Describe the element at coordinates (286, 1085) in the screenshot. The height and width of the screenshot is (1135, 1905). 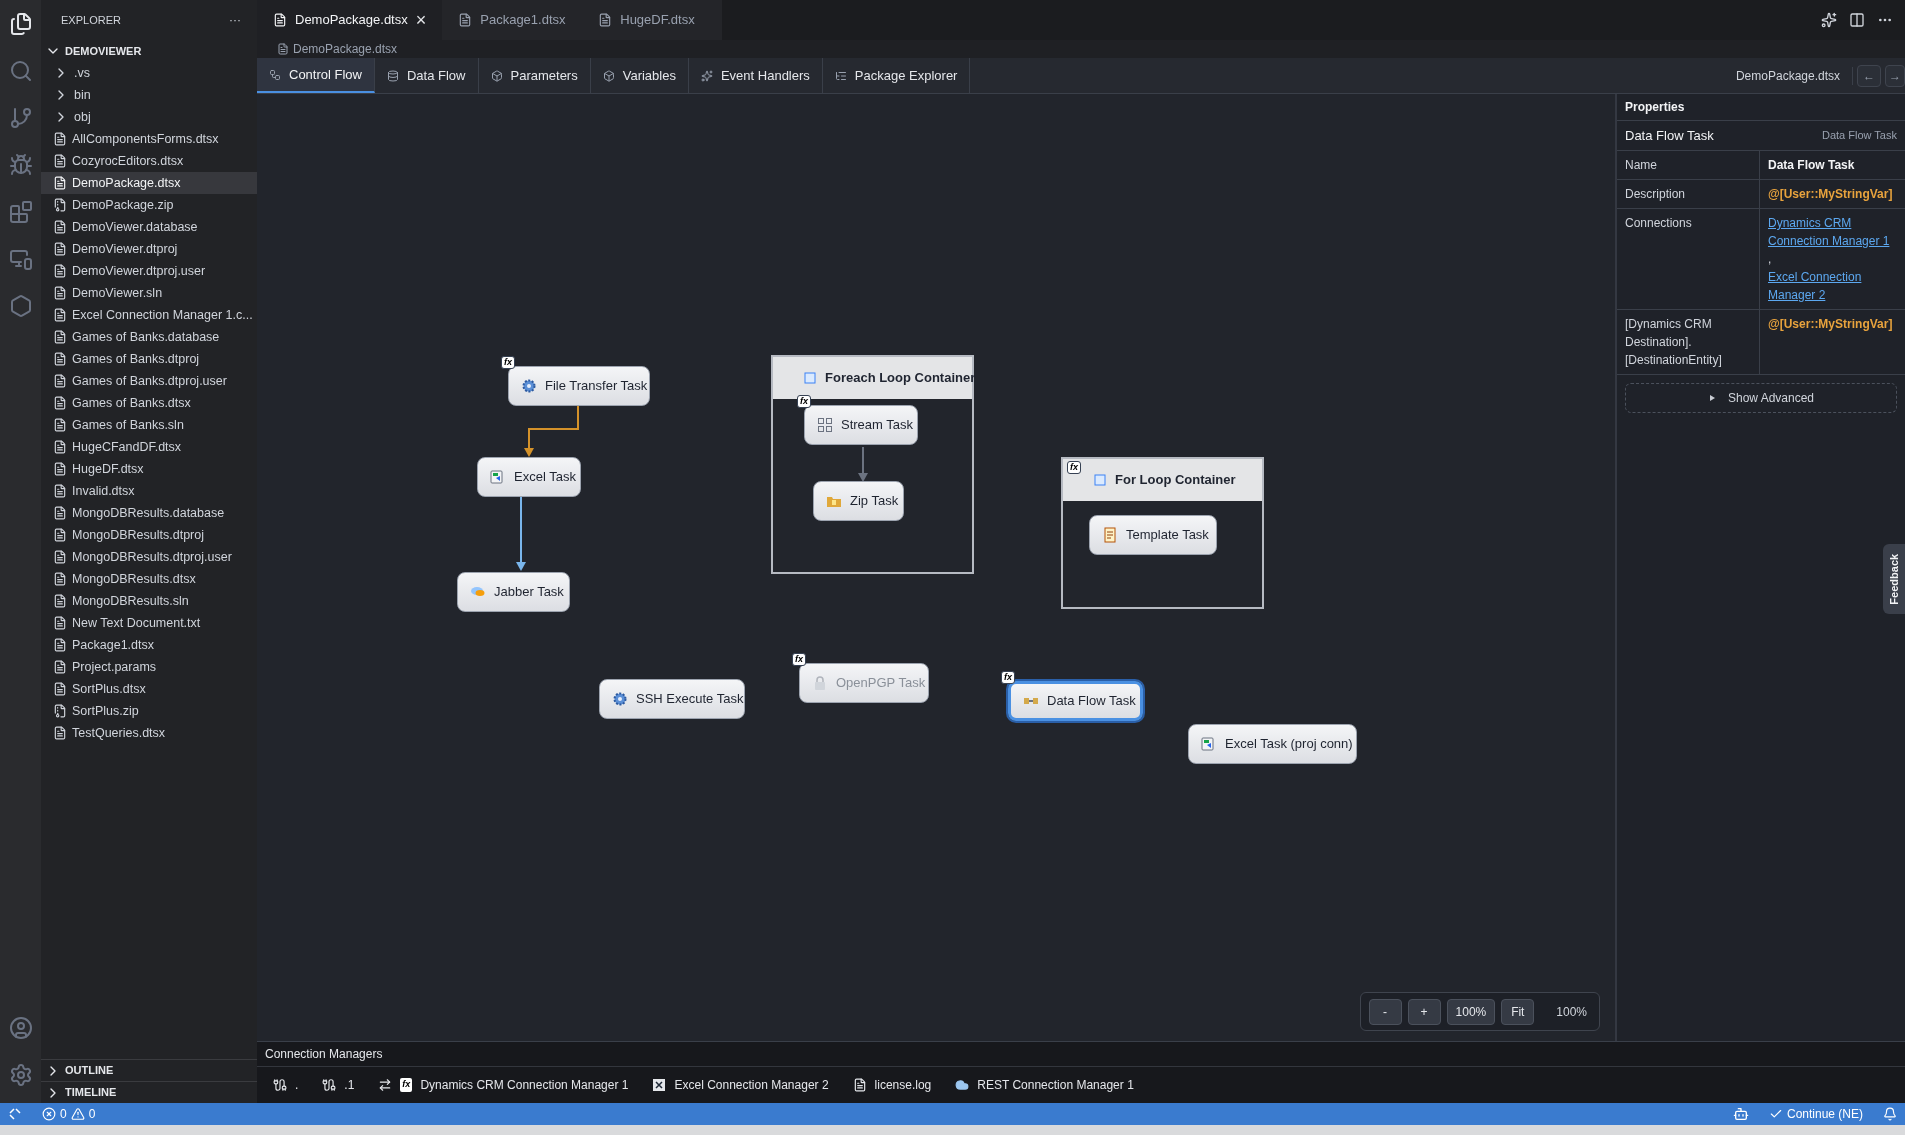
I see `connection-manager-item: .` at that location.